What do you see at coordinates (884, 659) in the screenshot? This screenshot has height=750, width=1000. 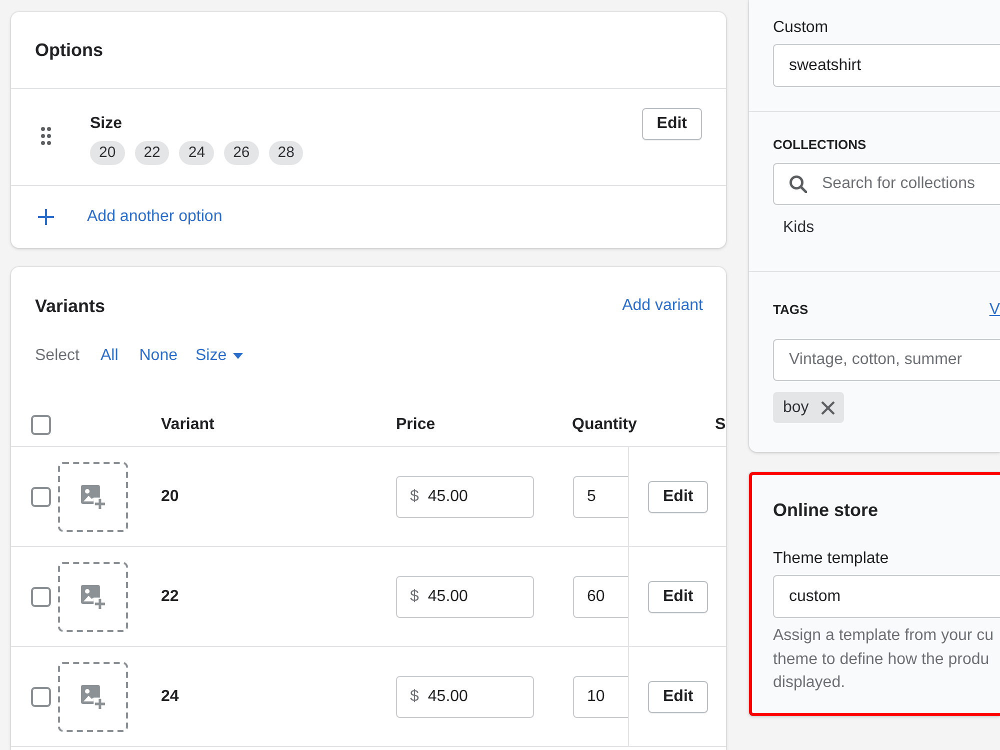 I see `help-text: Assign a template from your cu theme to define how the produ displayed.` at bounding box center [884, 659].